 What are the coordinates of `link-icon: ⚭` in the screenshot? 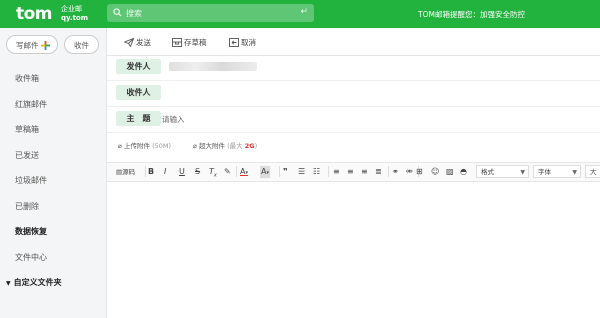 It's located at (395, 172).